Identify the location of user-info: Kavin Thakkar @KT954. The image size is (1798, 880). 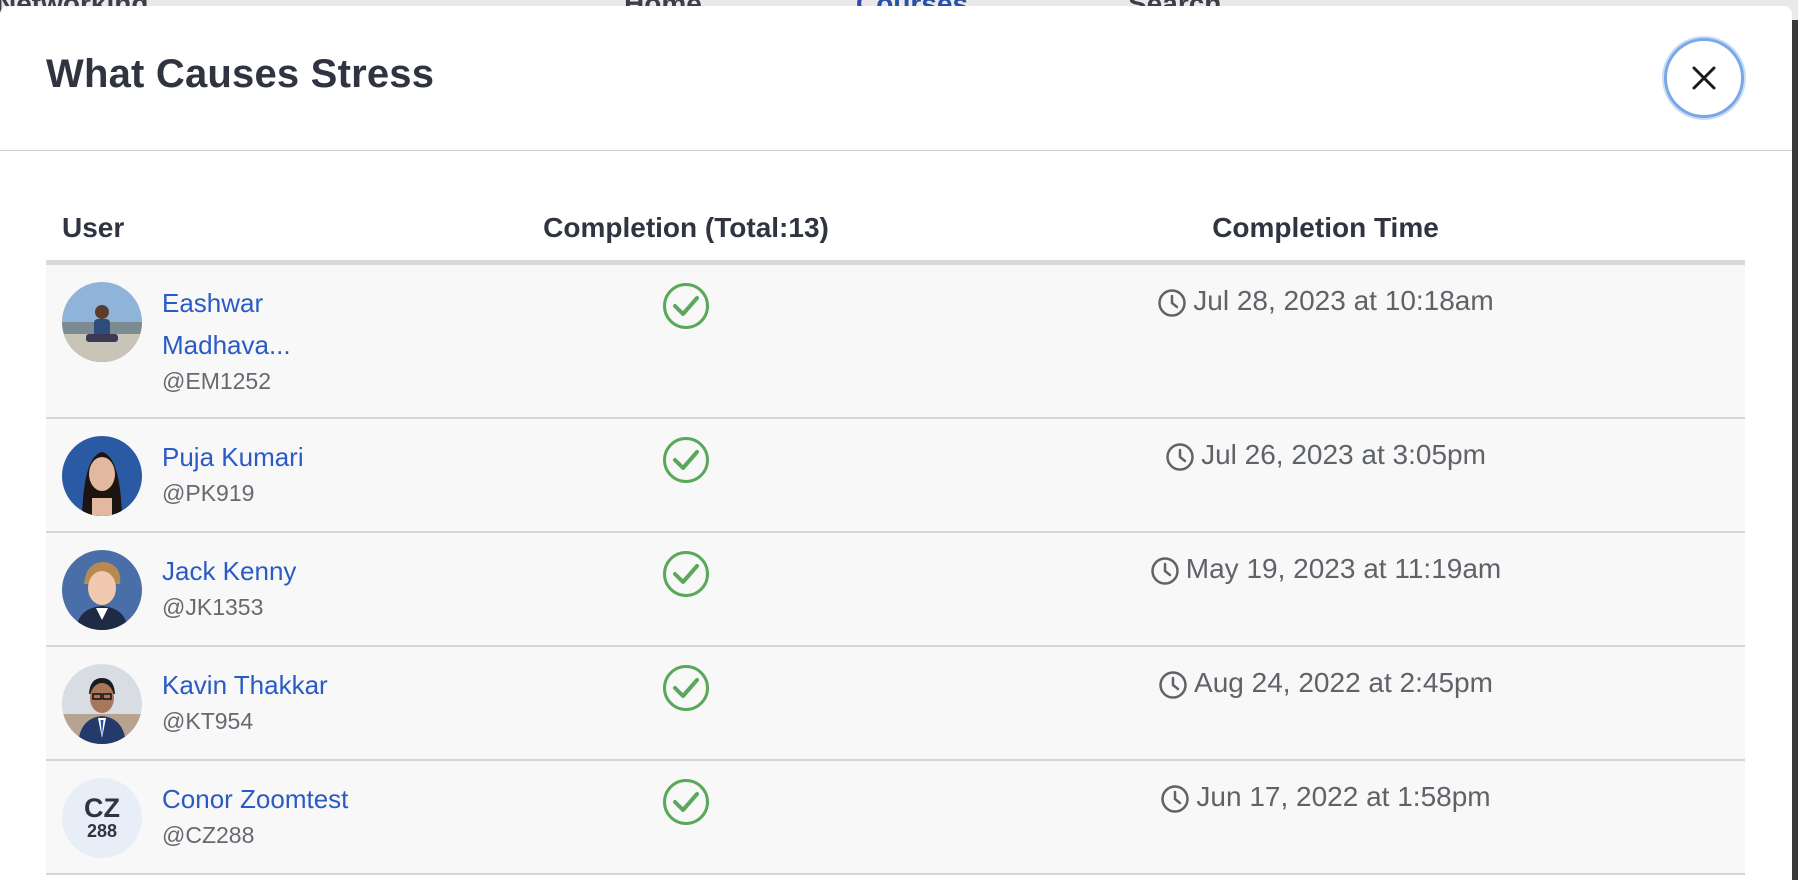
(262, 711).